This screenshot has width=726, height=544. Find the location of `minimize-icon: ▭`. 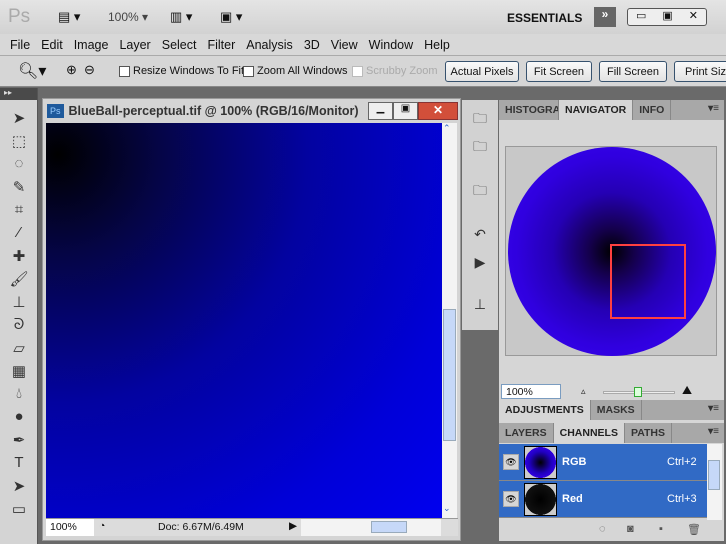

minimize-icon: ▭ is located at coordinates (641, 17).